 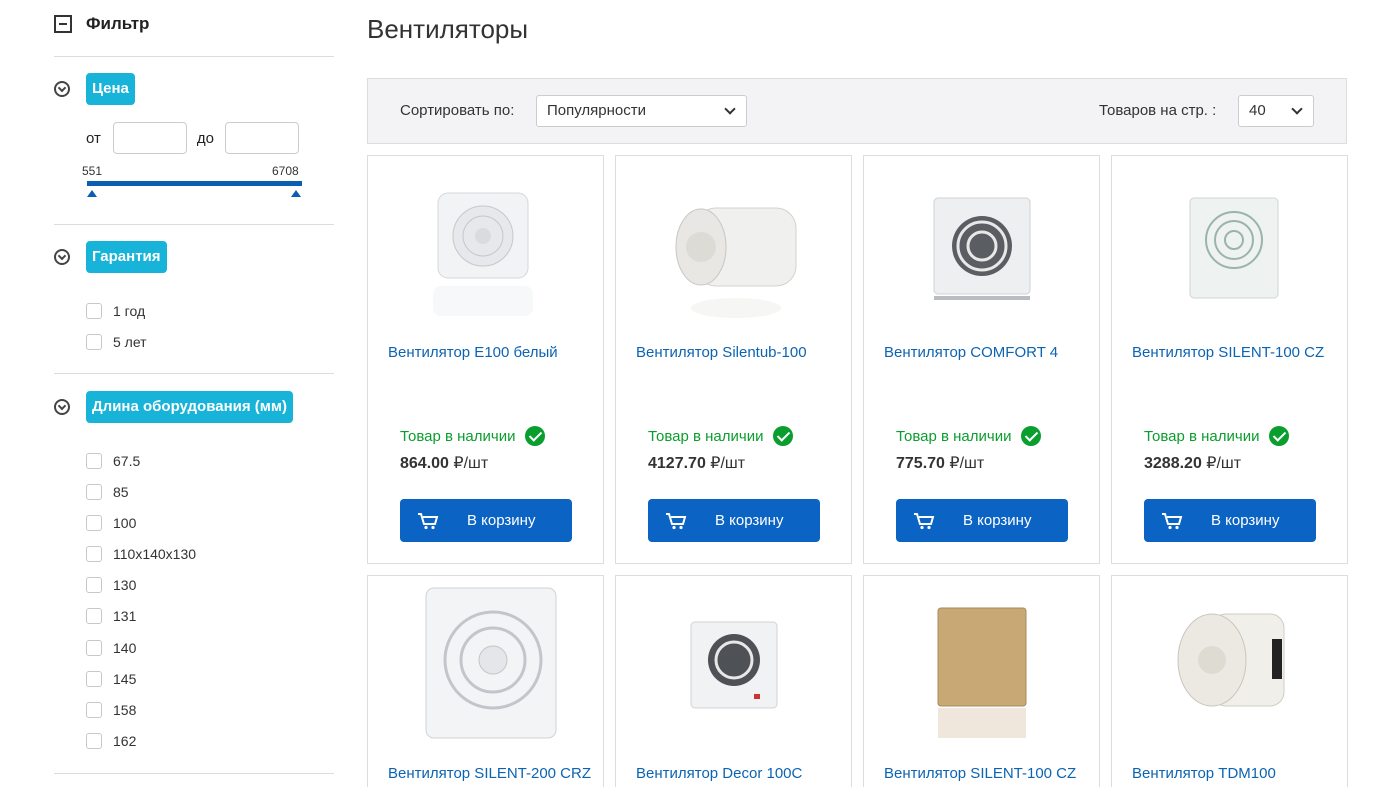 I want to click on option-label: 5 лет, so click(x=130, y=342).